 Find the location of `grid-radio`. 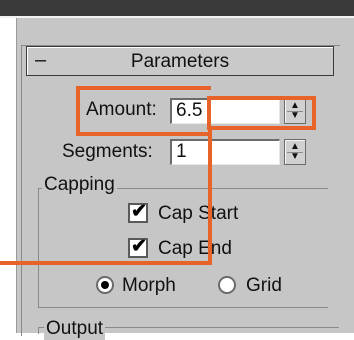

grid-radio is located at coordinates (227, 285).